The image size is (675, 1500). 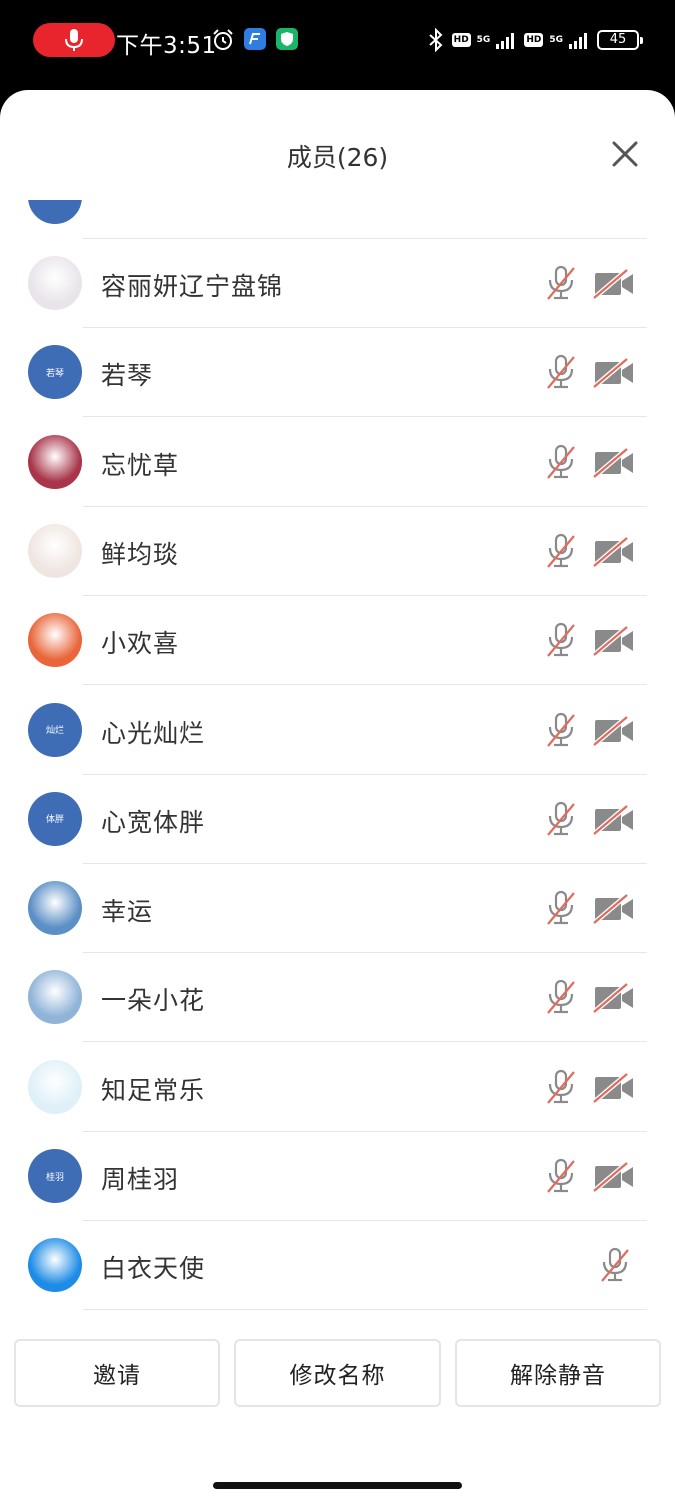 I want to click on app-notification-icon, so click(x=255, y=39).